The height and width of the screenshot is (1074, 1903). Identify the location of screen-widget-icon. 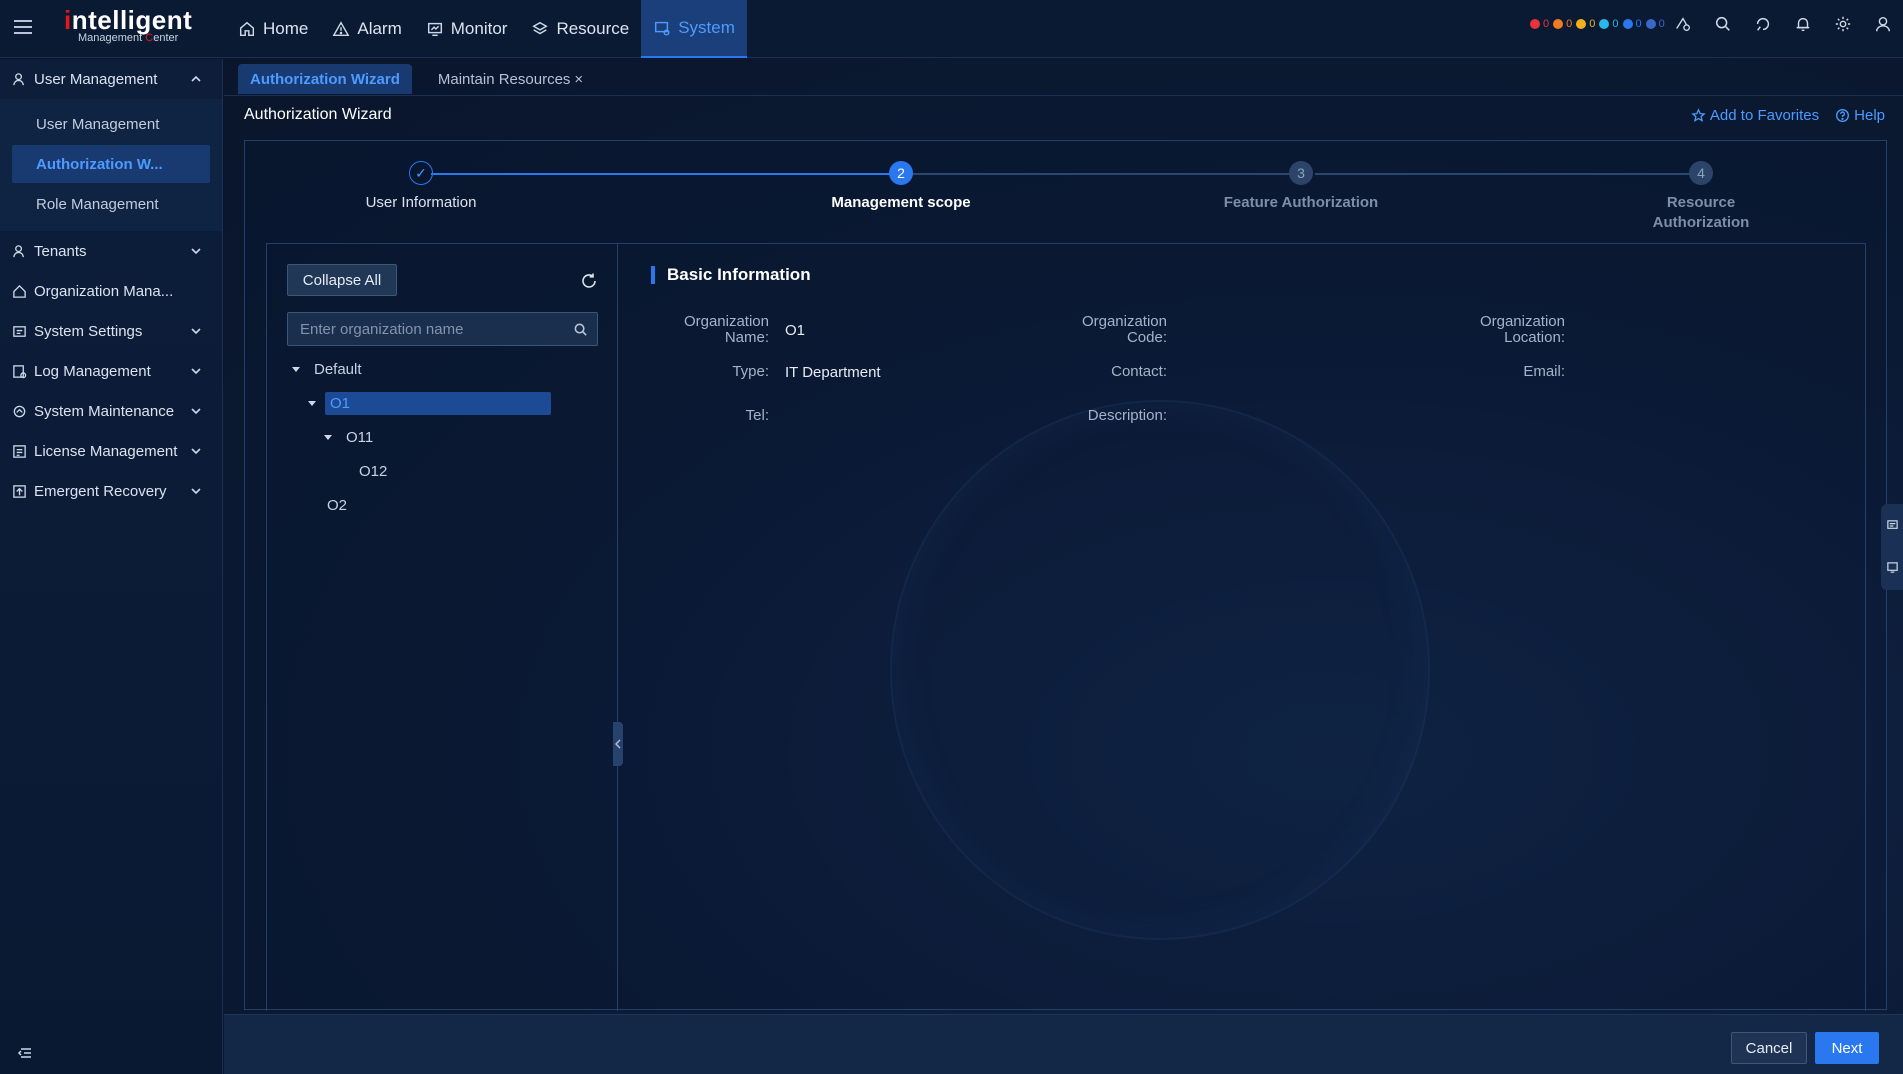
(1892, 567).